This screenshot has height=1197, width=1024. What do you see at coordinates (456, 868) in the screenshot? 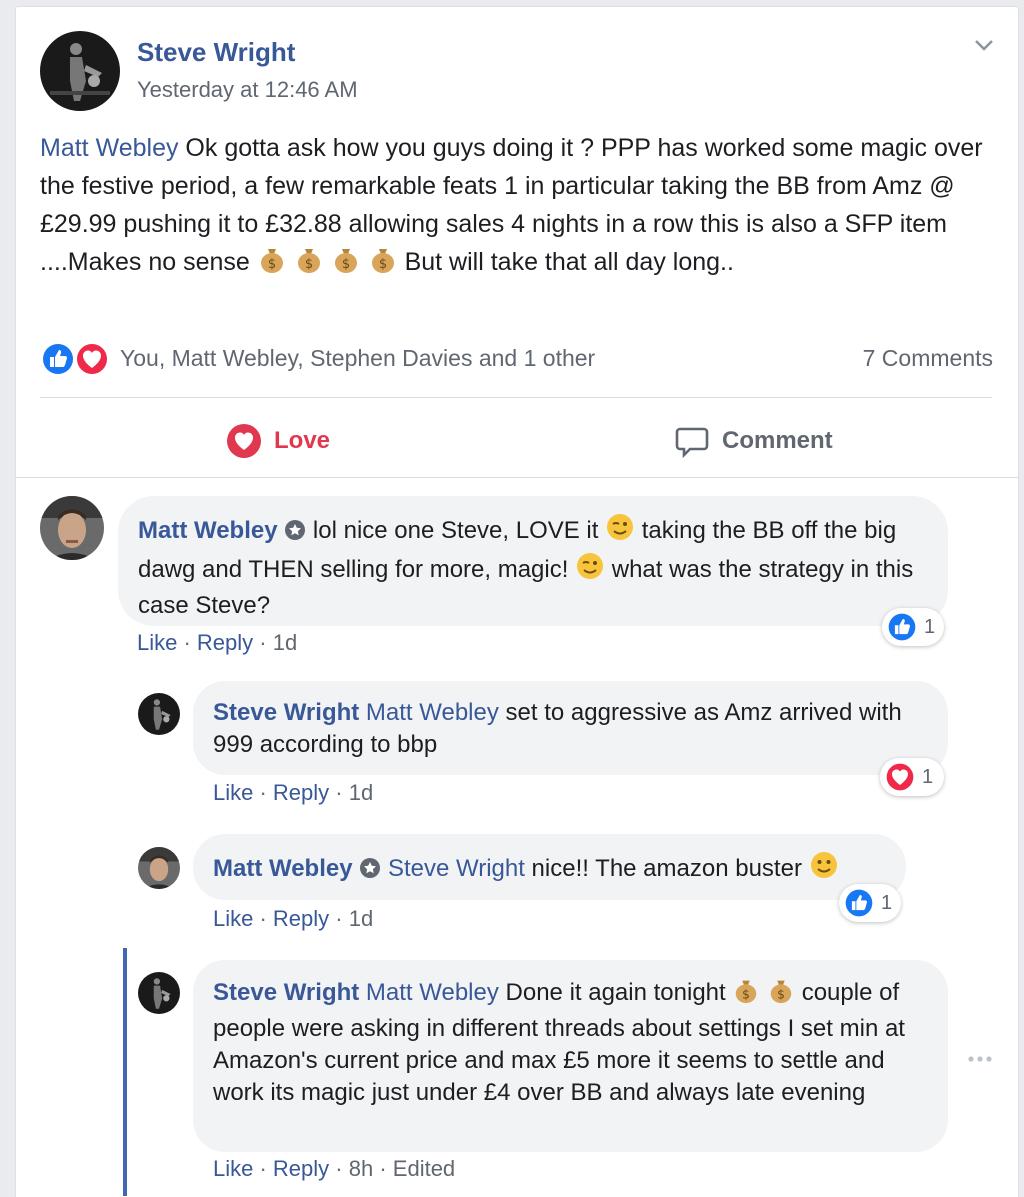
I see `comment-mention: Steve Wright` at bounding box center [456, 868].